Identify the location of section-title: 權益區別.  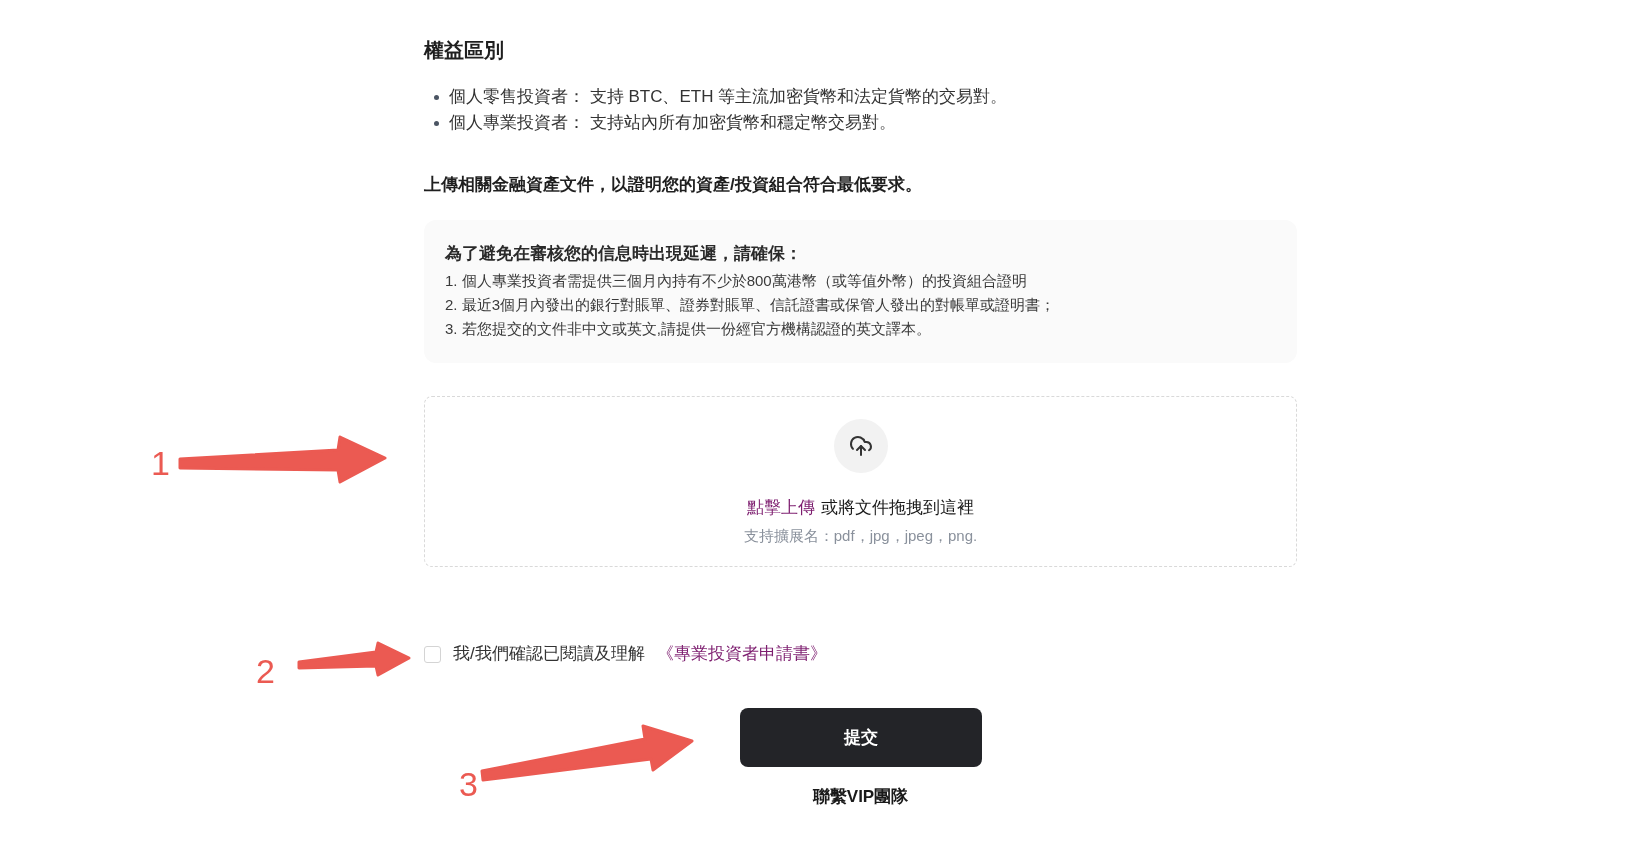
(464, 50).